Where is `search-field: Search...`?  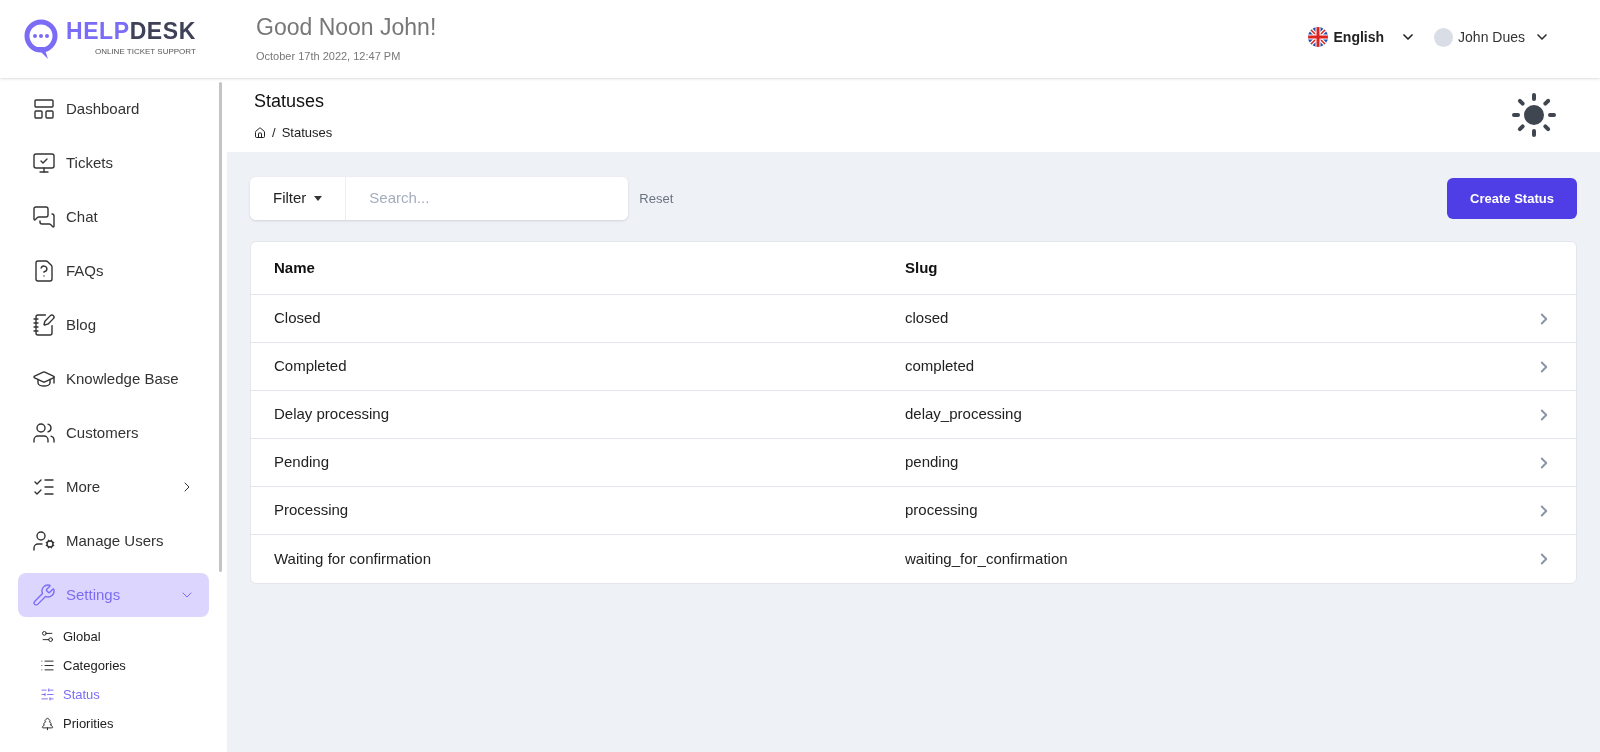 search-field: Search... is located at coordinates (487, 198).